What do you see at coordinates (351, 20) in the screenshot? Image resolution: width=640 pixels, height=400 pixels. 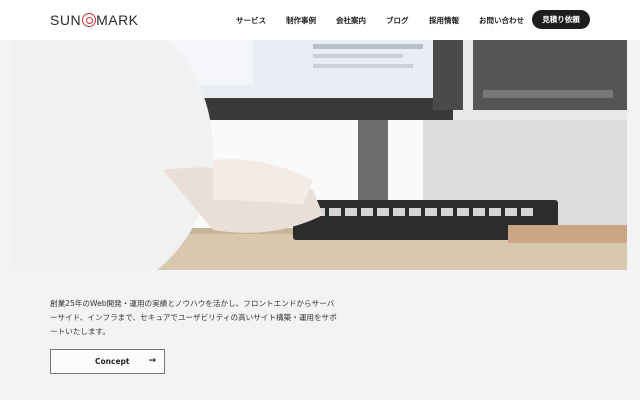 I see `nav-item-company: 会社案内` at bounding box center [351, 20].